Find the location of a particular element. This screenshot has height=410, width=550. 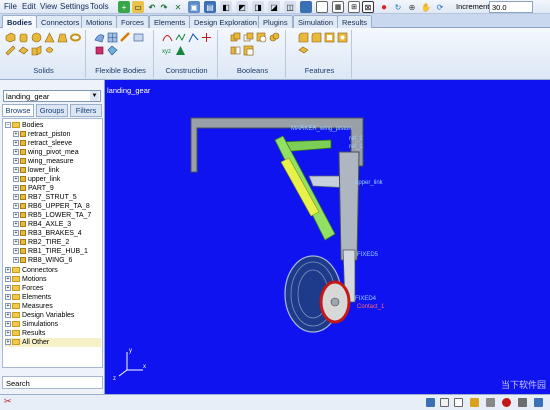

tree-node-body: + RB5_LOWER_TA_7 is located at coordinates (52, 215).